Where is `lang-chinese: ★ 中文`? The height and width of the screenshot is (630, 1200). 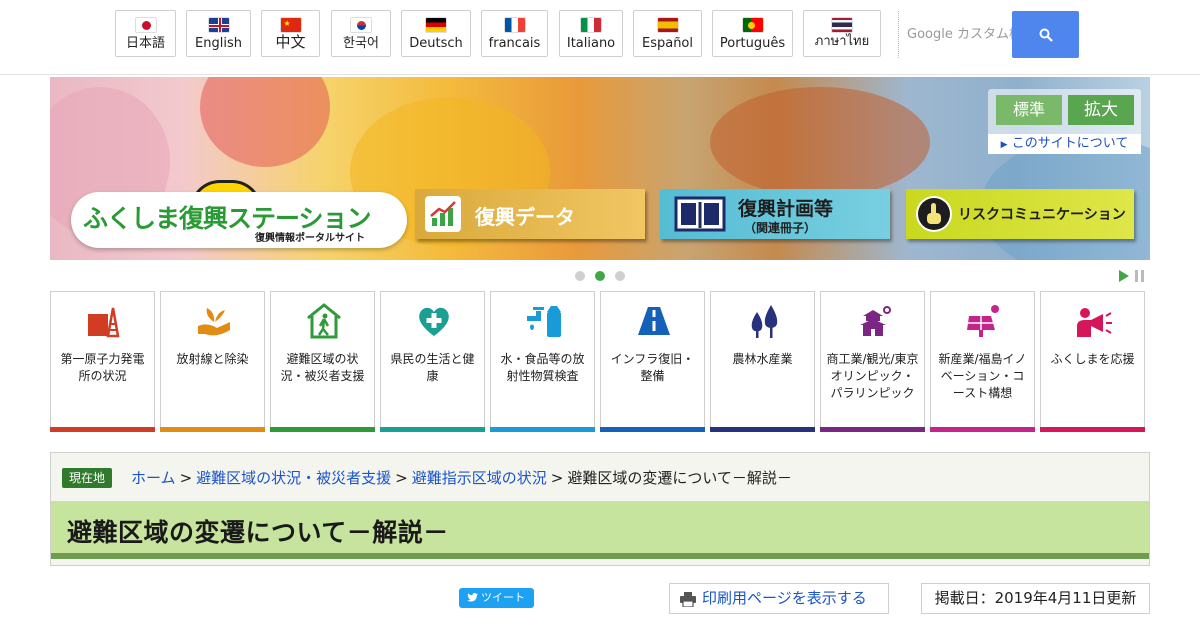
lang-chinese: ★ 中文 is located at coordinates (290, 33).